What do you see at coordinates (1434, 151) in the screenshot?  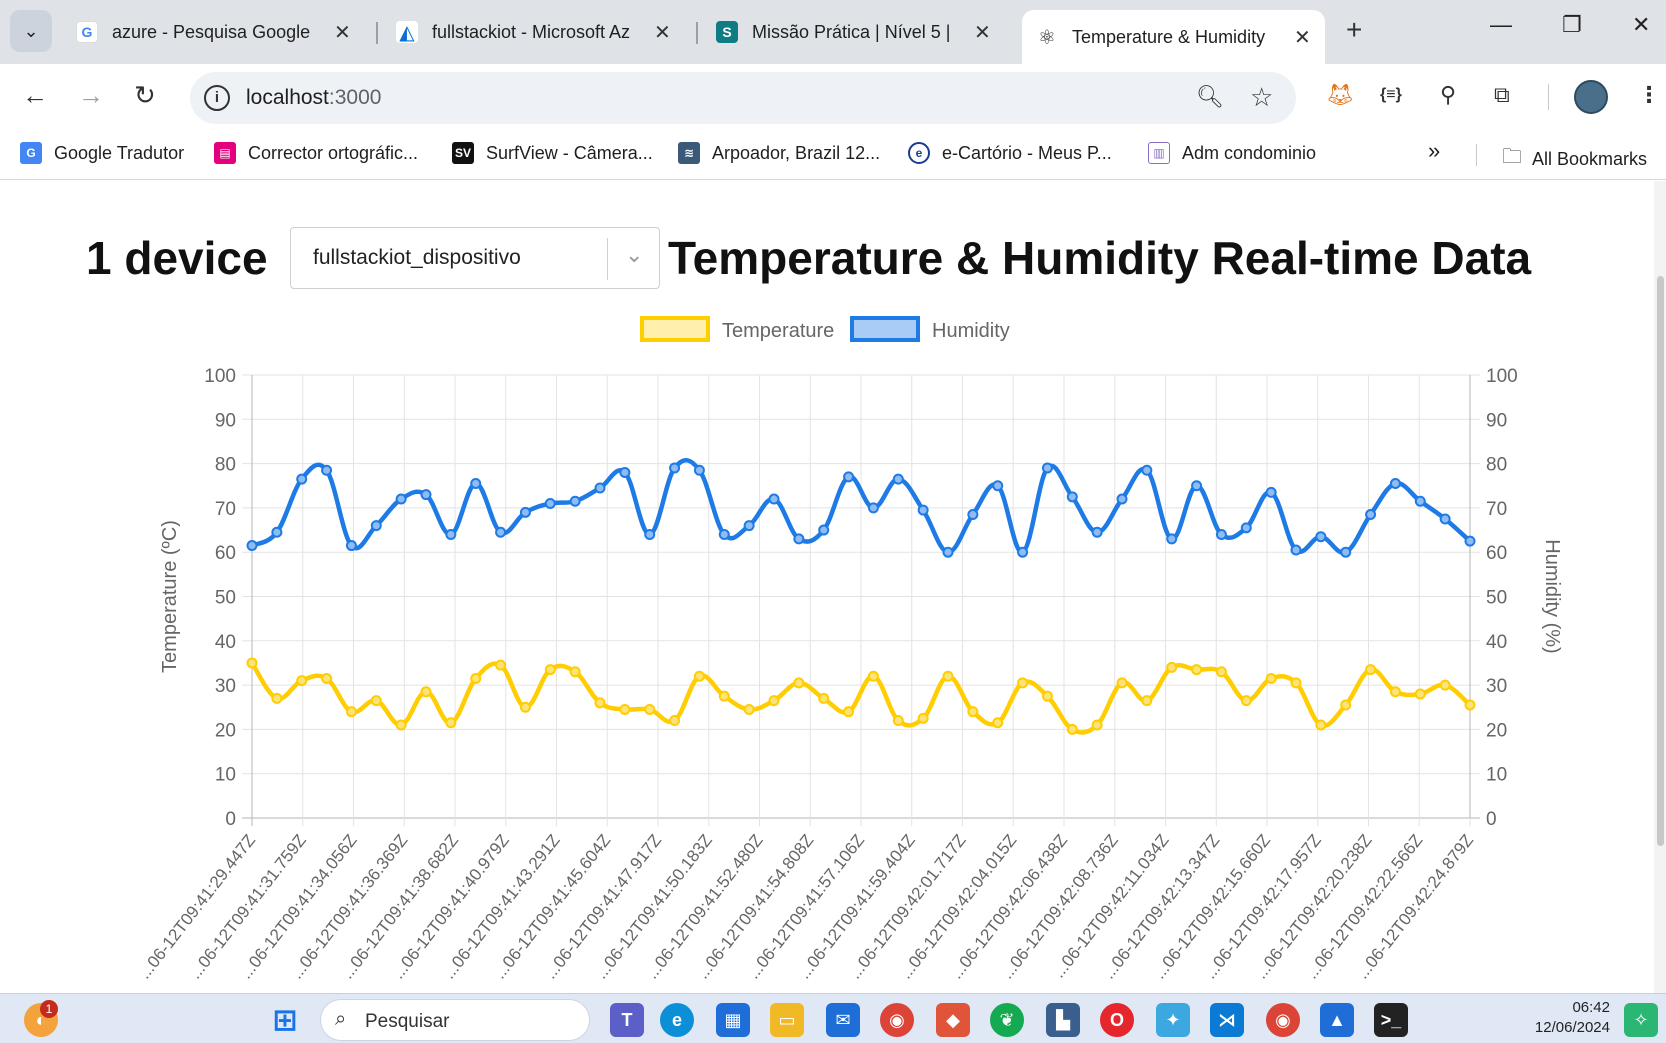 I see `more-bookmarks-chevron-icon: »` at bounding box center [1434, 151].